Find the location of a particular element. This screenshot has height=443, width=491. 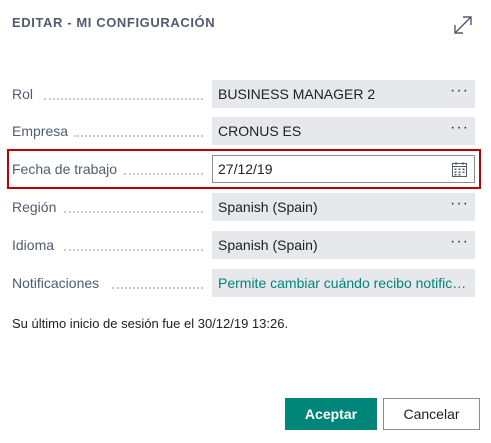

expand-arrows-icon is located at coordinates (463, 25).